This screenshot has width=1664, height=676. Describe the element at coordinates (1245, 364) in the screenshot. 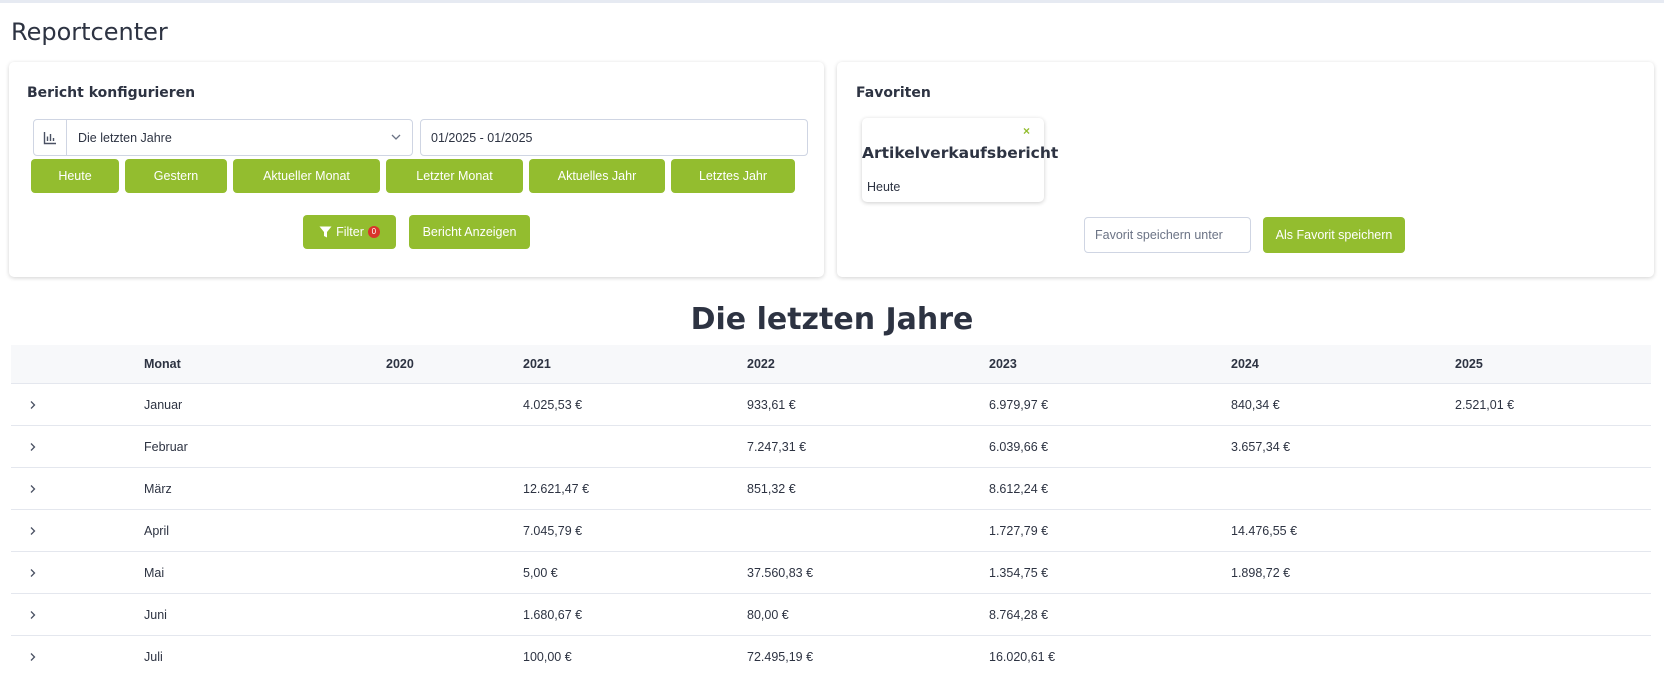

I see `col-header-2024: 2024` at that location.